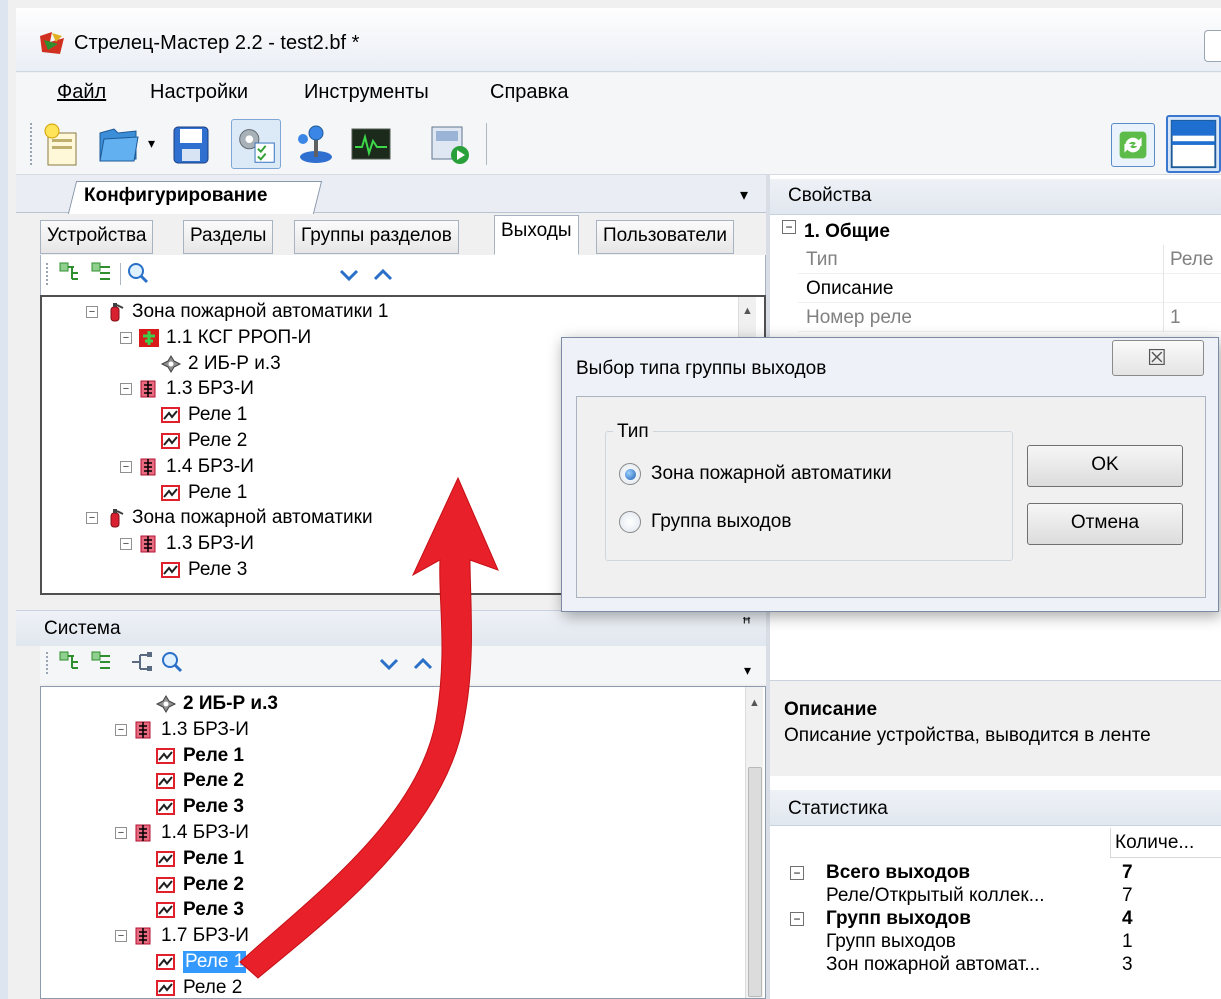 The height and width of the screenshot is (999, 1221). What do you see at coordinates (1105, 466) in the screenshot?
I see `ok-button: OK` at bounding box center [1105, 466].